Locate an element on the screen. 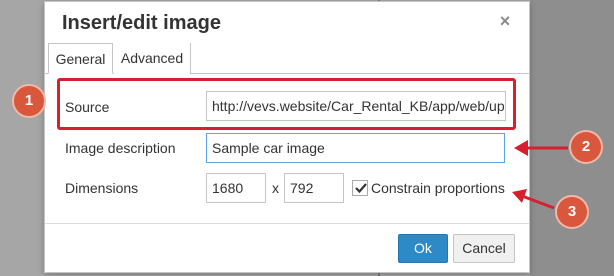  callout-3: 3 is located at coordinates (572, 212).